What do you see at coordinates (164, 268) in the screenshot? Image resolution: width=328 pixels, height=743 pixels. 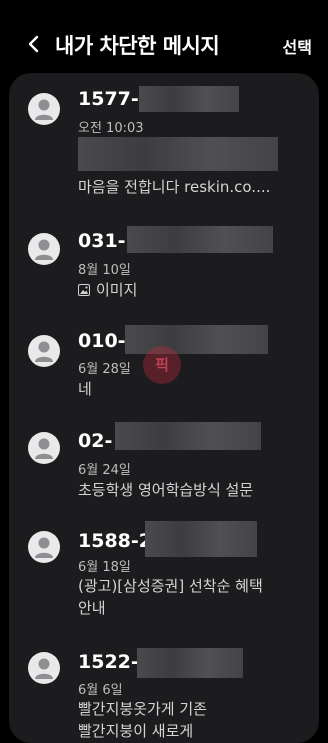 I see `list-item: 031- 8월 10일 이미지` at bounding box center [164, 268].